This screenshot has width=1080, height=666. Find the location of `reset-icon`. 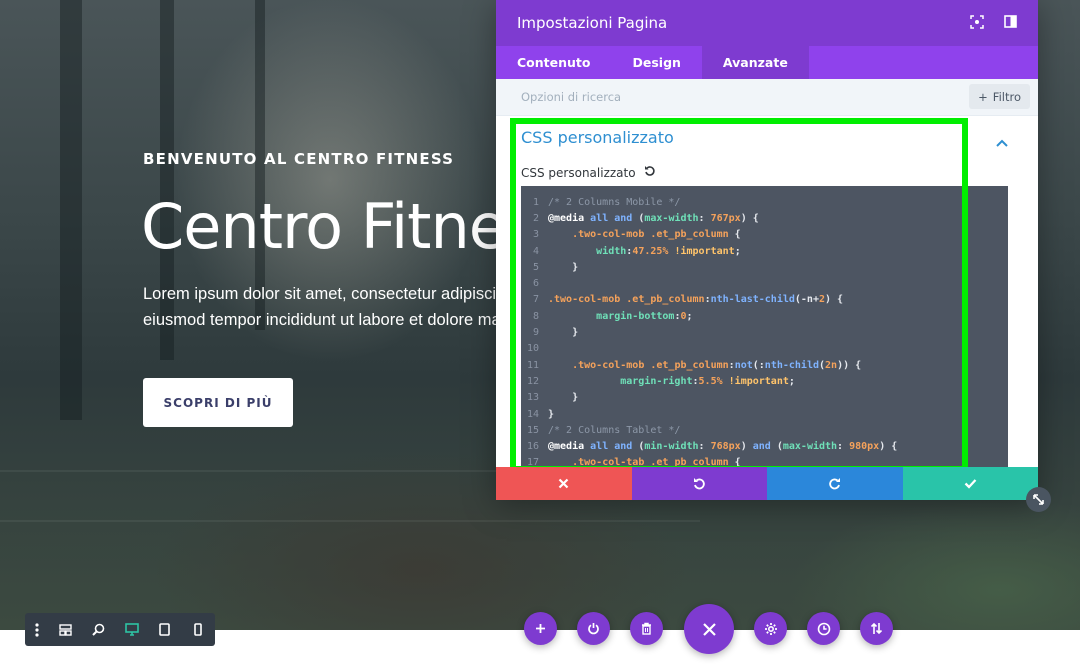

reset-icon is located at coordinates (650, 172).